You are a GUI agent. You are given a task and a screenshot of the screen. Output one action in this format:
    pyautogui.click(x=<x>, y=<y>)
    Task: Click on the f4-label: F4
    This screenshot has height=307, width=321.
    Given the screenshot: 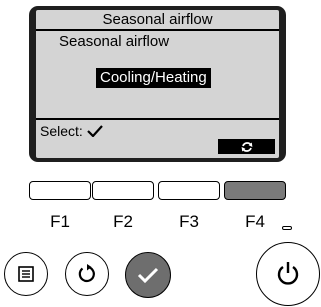 What is the action you would take?
    pyautogui.click(x=255, y=221)
    